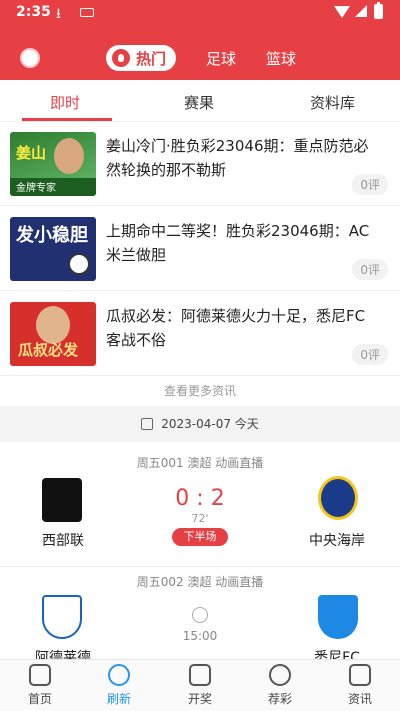 The image size is (400, 711). I want to click on news-icon, so click(360, 675).